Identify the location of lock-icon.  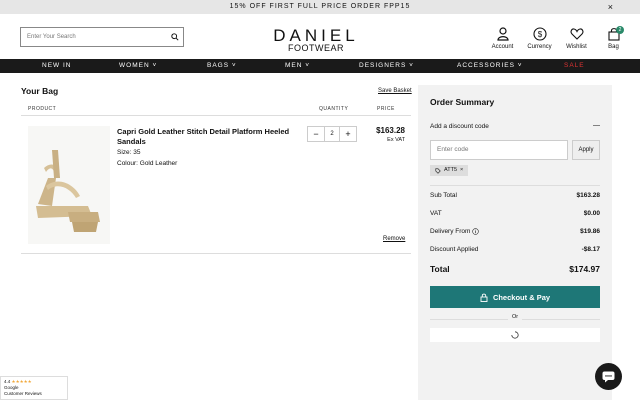
(484, 297).